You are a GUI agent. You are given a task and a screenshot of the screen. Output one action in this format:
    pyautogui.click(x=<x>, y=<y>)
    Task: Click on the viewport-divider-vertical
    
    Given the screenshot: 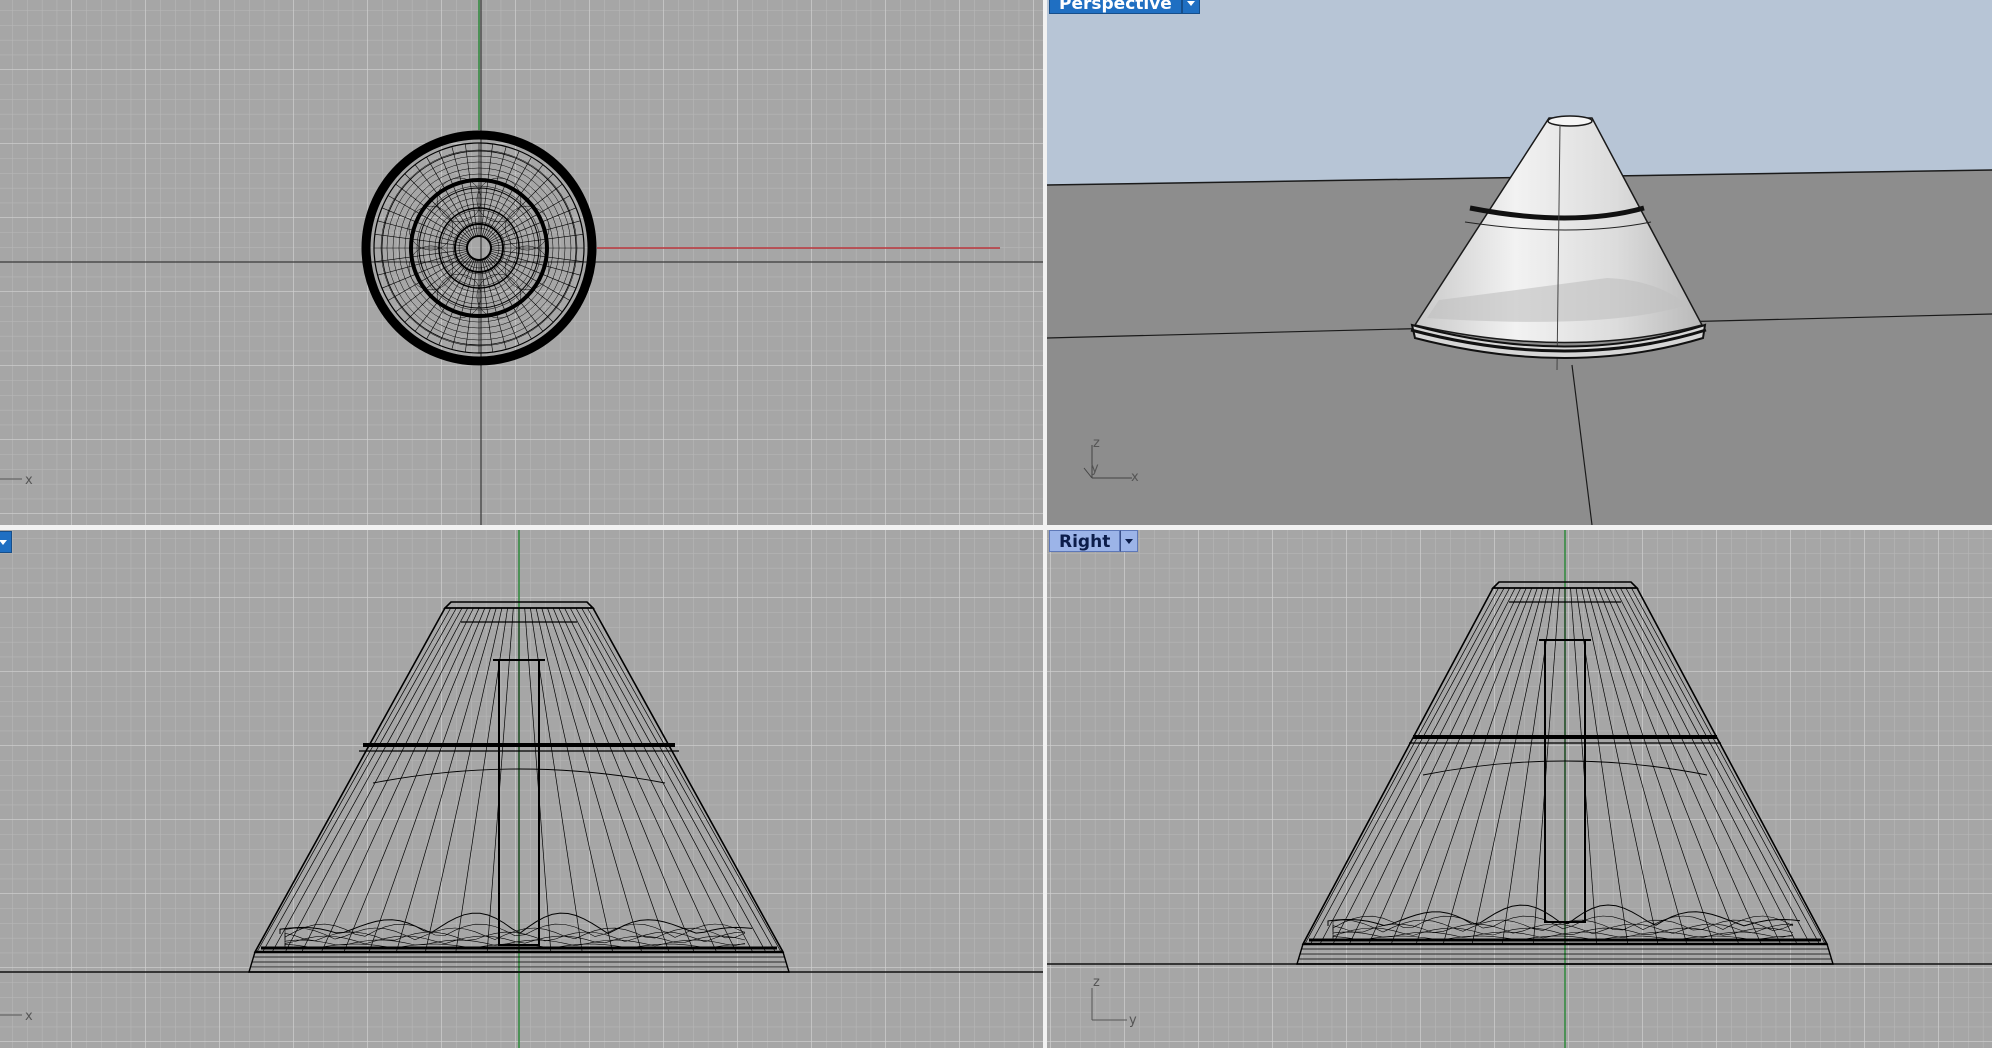 What is the action you would take?
    pyautogui.click(x=1045, y=524)
    